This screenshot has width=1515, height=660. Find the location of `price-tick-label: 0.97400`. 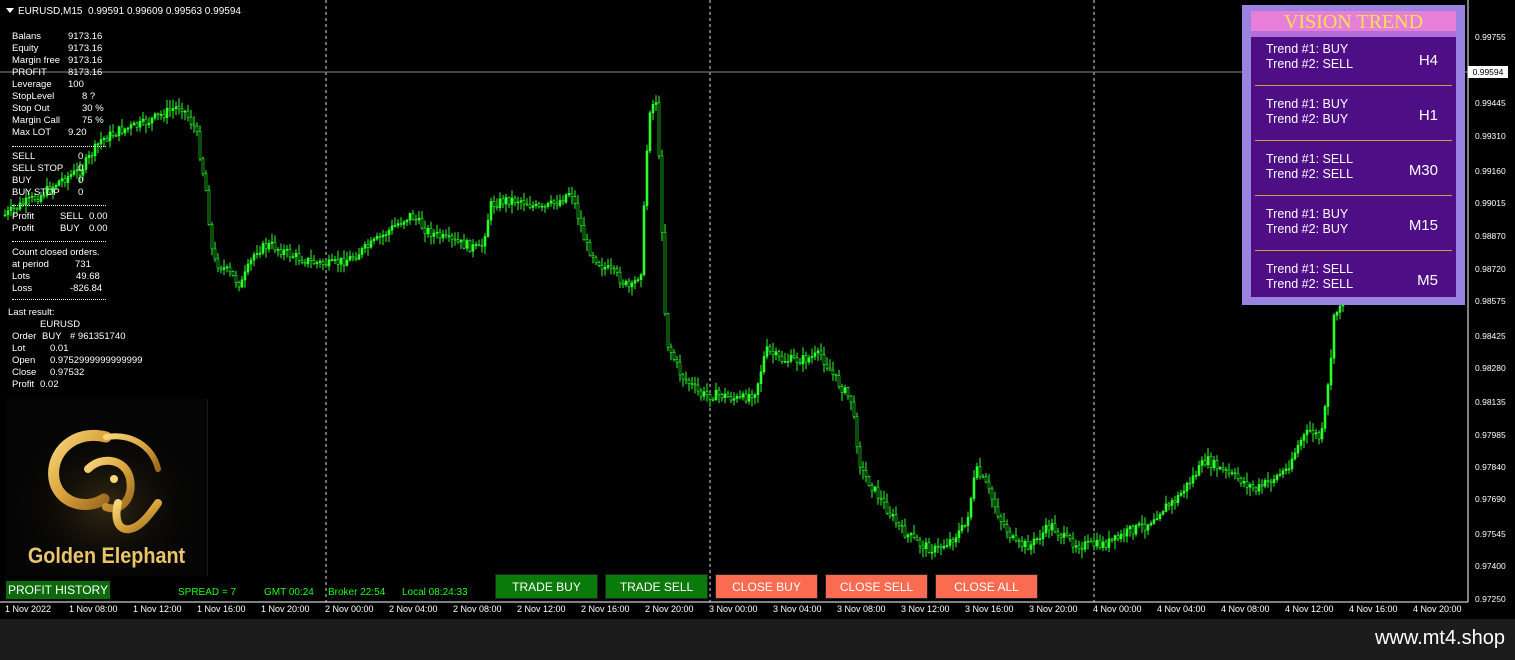

price-tick-label: 0.97400 is located at coordinates (1490, 566).